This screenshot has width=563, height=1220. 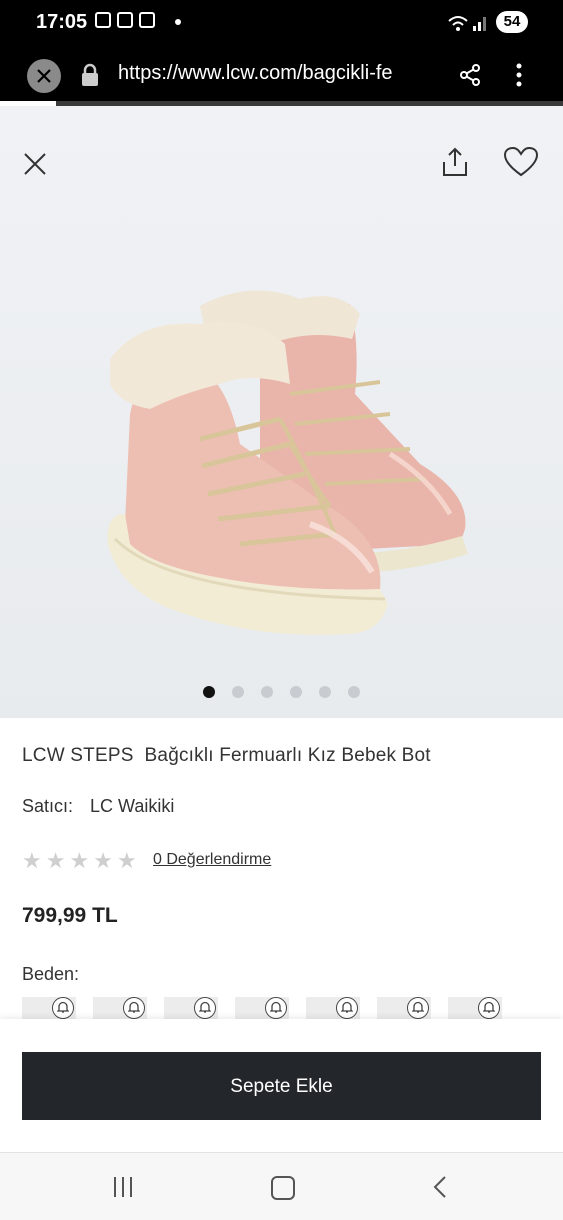 What do you see at coordinates (512, 22) in the screenshot?
I see `battery-indicator: 54` at bounding box center [512, 22].